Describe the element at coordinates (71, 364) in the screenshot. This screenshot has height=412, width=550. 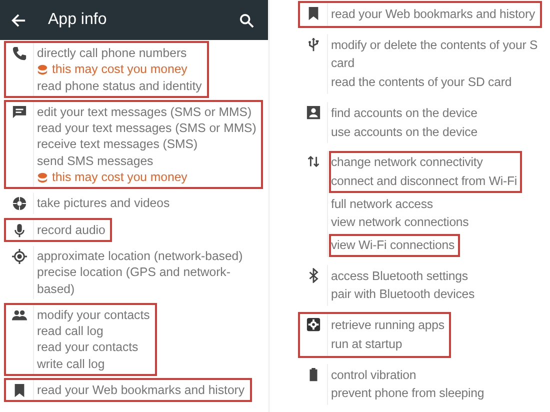
I see `permission-text: write call log` at that location.